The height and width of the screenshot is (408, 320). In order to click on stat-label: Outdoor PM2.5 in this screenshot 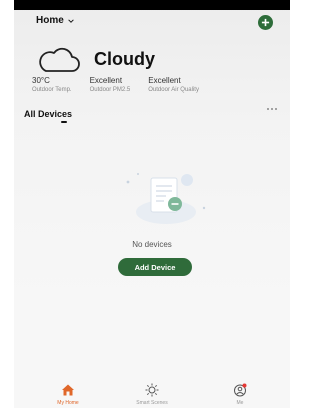, I will do `click(110, 90)`.